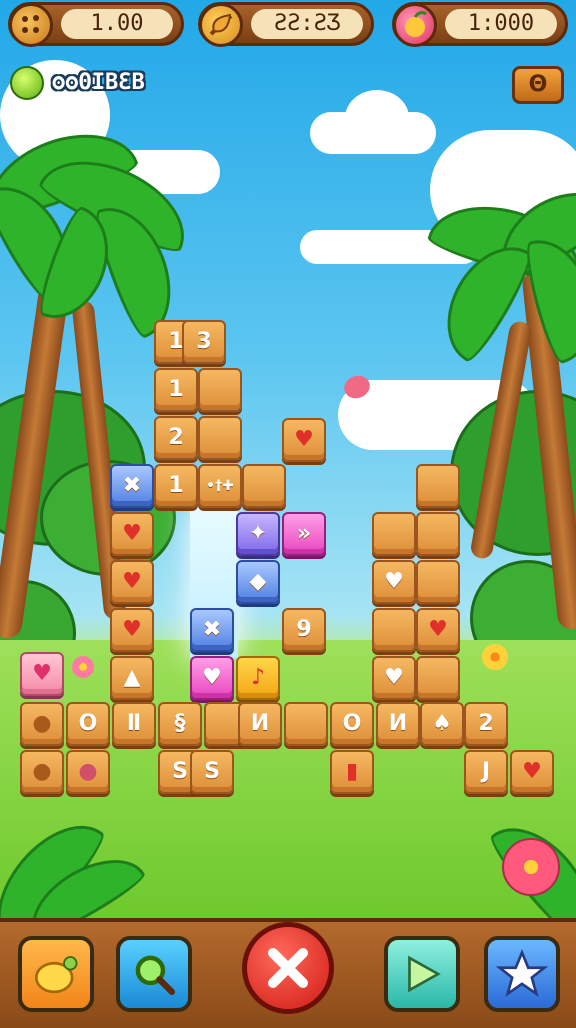 The image size is (576, 1028). I want to click on hint-lemon-button, so click(56, 974).